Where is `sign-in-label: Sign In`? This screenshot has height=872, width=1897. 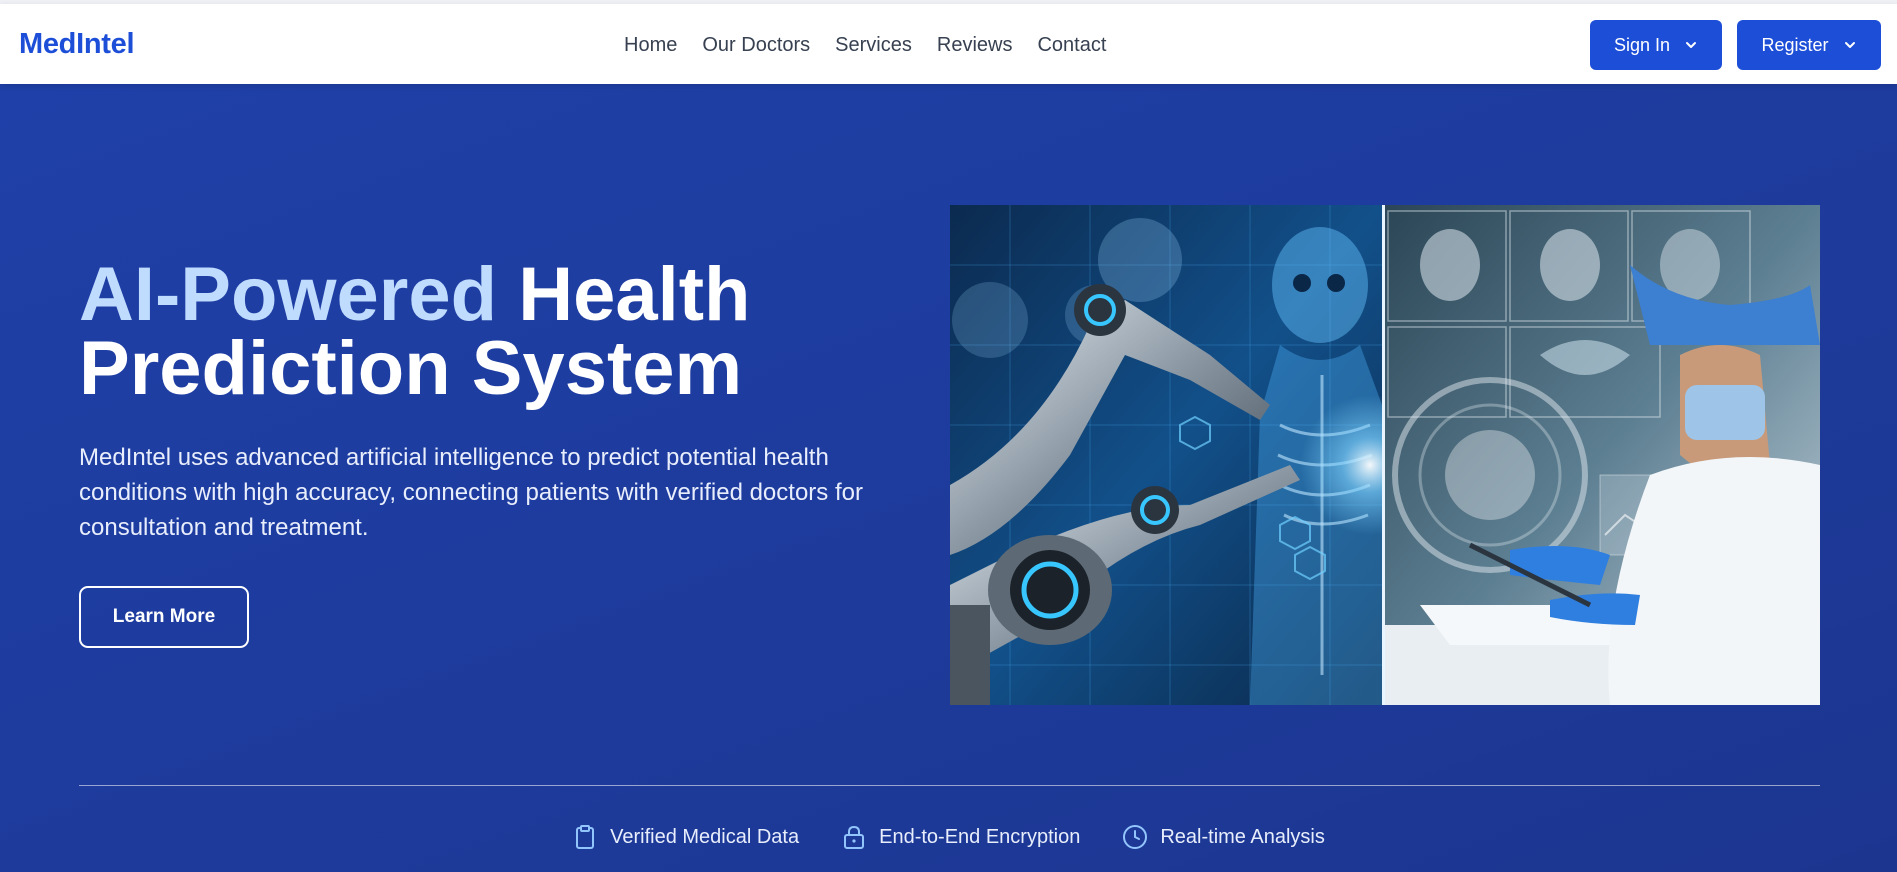 sign-in-label: Sign In is located at coordinates (1642, 44).